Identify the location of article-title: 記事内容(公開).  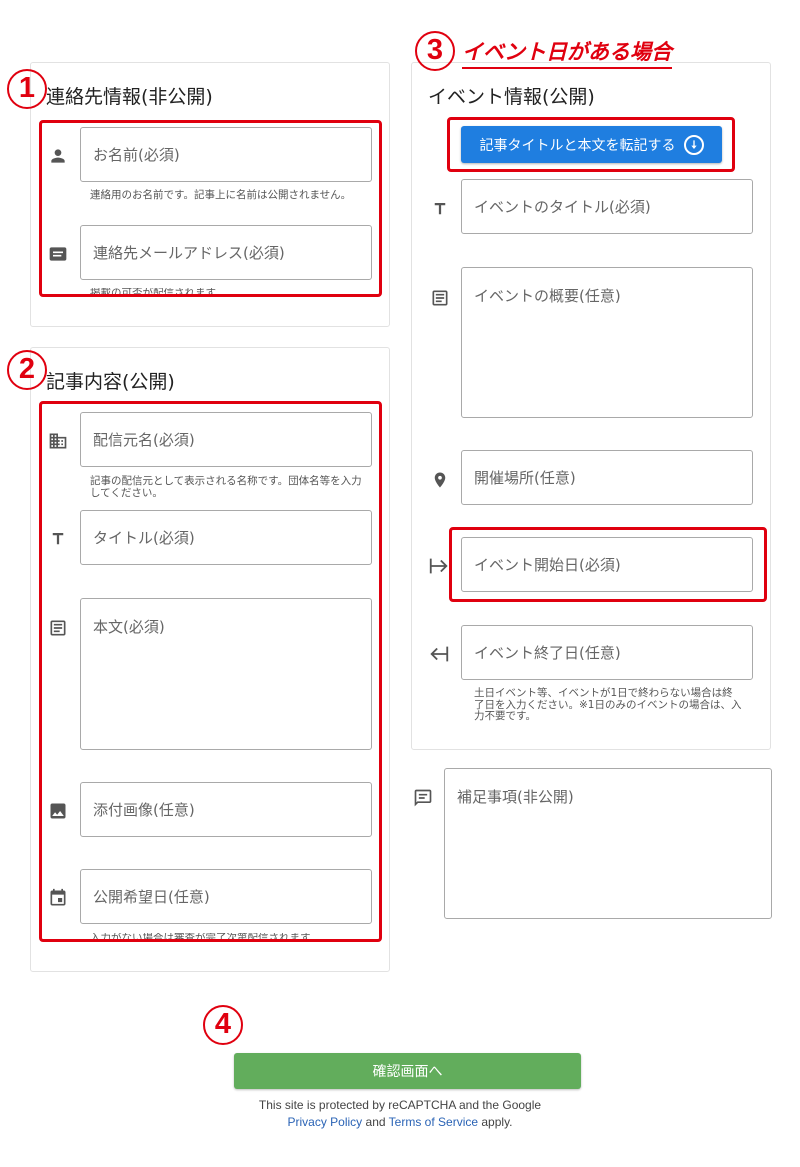
(110, 382).